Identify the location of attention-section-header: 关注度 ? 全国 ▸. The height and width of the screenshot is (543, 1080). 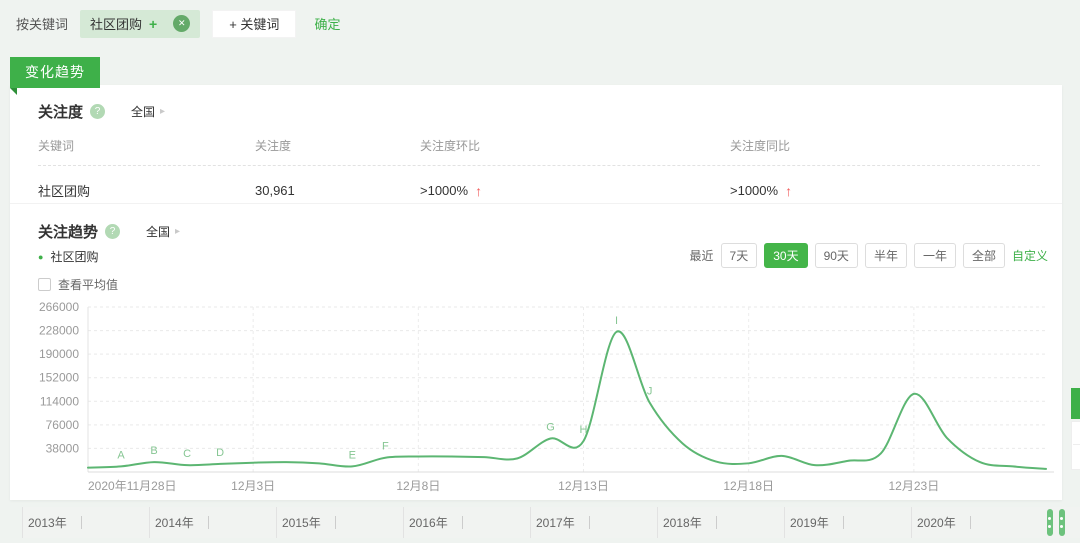
(101, 111).